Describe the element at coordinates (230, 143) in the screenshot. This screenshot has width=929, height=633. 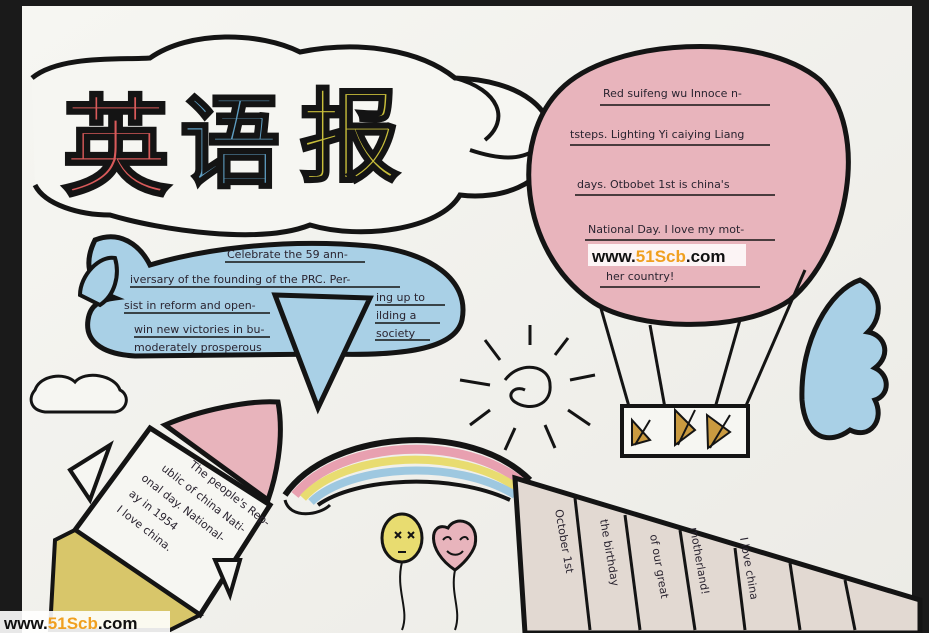
I see `title-char-yu: 语` at that location.